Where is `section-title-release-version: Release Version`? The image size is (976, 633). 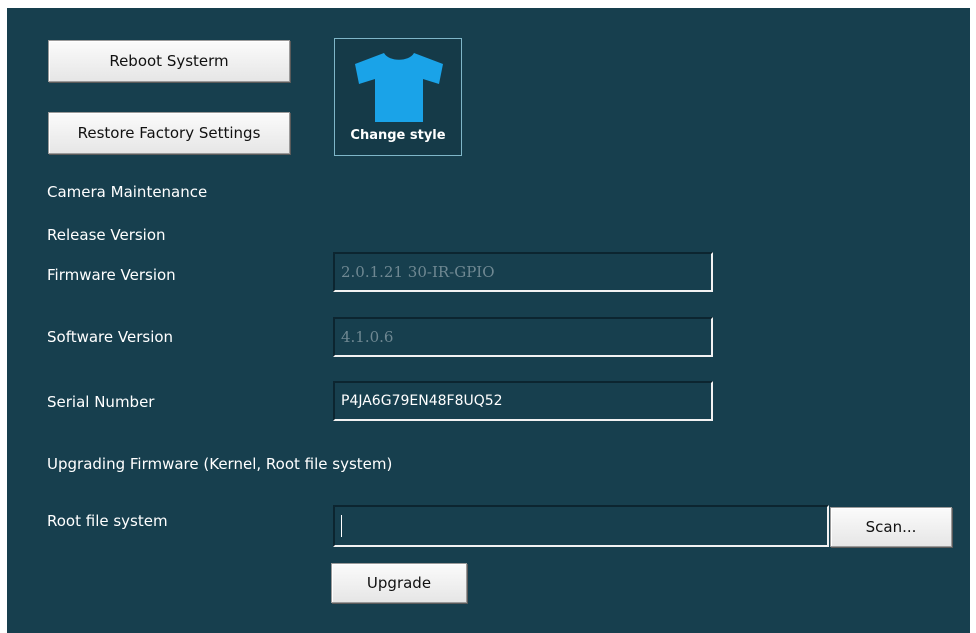 section-title-release-version: Release Version is located at coordinates (106, 235).